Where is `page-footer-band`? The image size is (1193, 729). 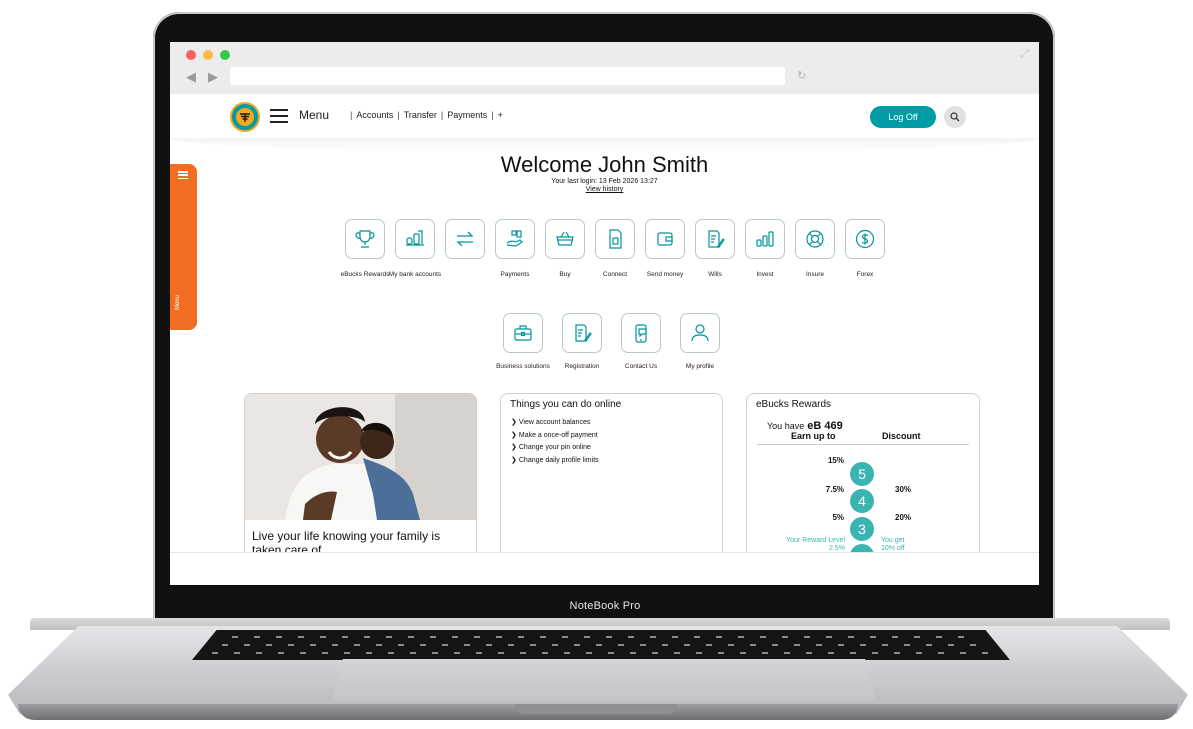
page-footer-band is located at coordinates (604, 568).